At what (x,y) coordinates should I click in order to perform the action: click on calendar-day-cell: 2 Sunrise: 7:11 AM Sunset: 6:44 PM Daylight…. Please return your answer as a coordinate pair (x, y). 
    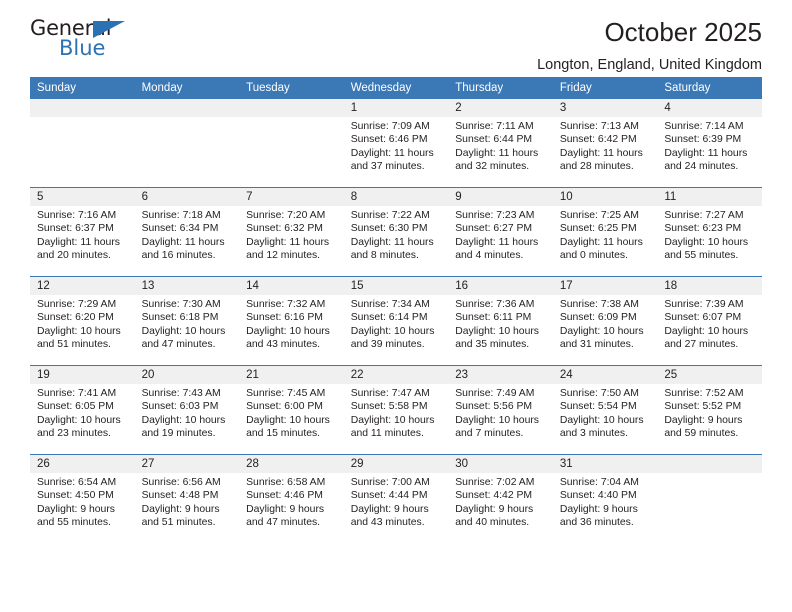
    Looking at the image, I should click on (500, 143).